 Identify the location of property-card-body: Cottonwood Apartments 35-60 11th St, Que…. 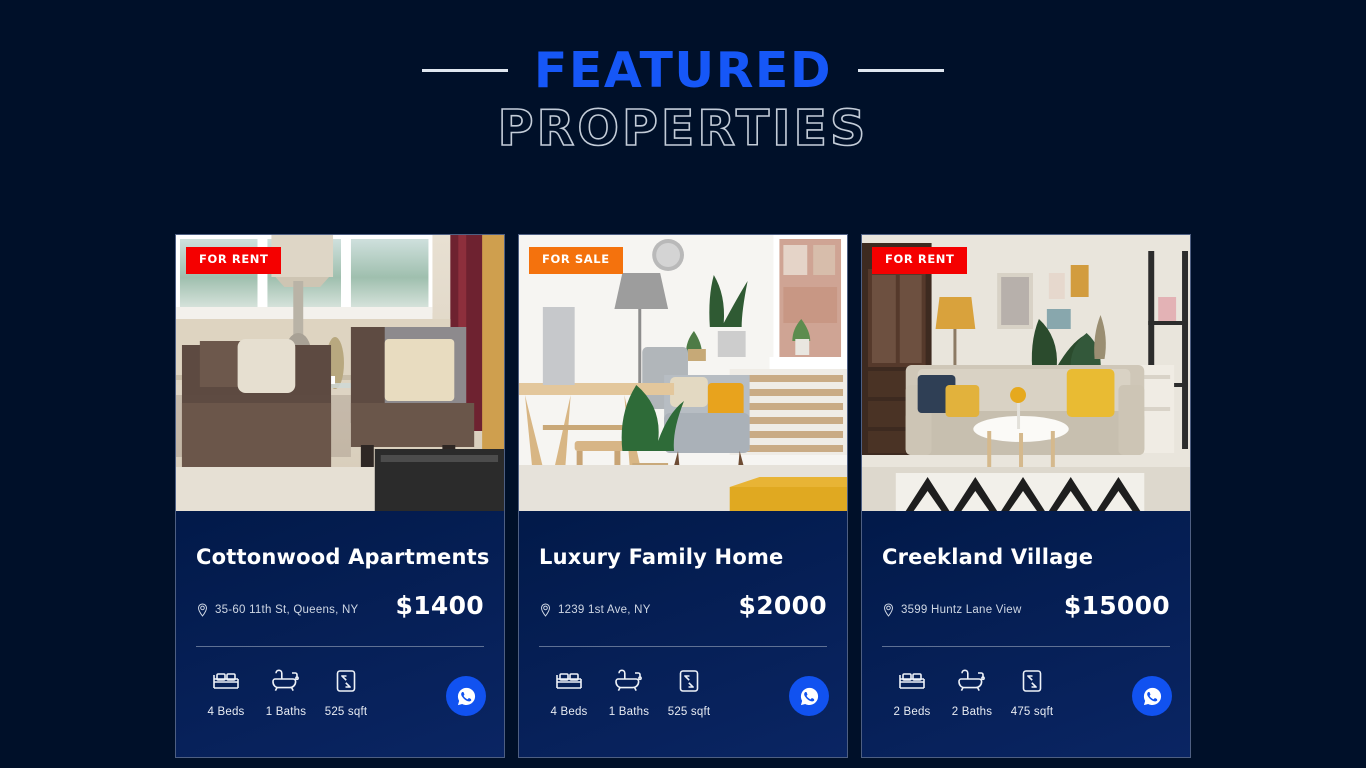
(340, 634).